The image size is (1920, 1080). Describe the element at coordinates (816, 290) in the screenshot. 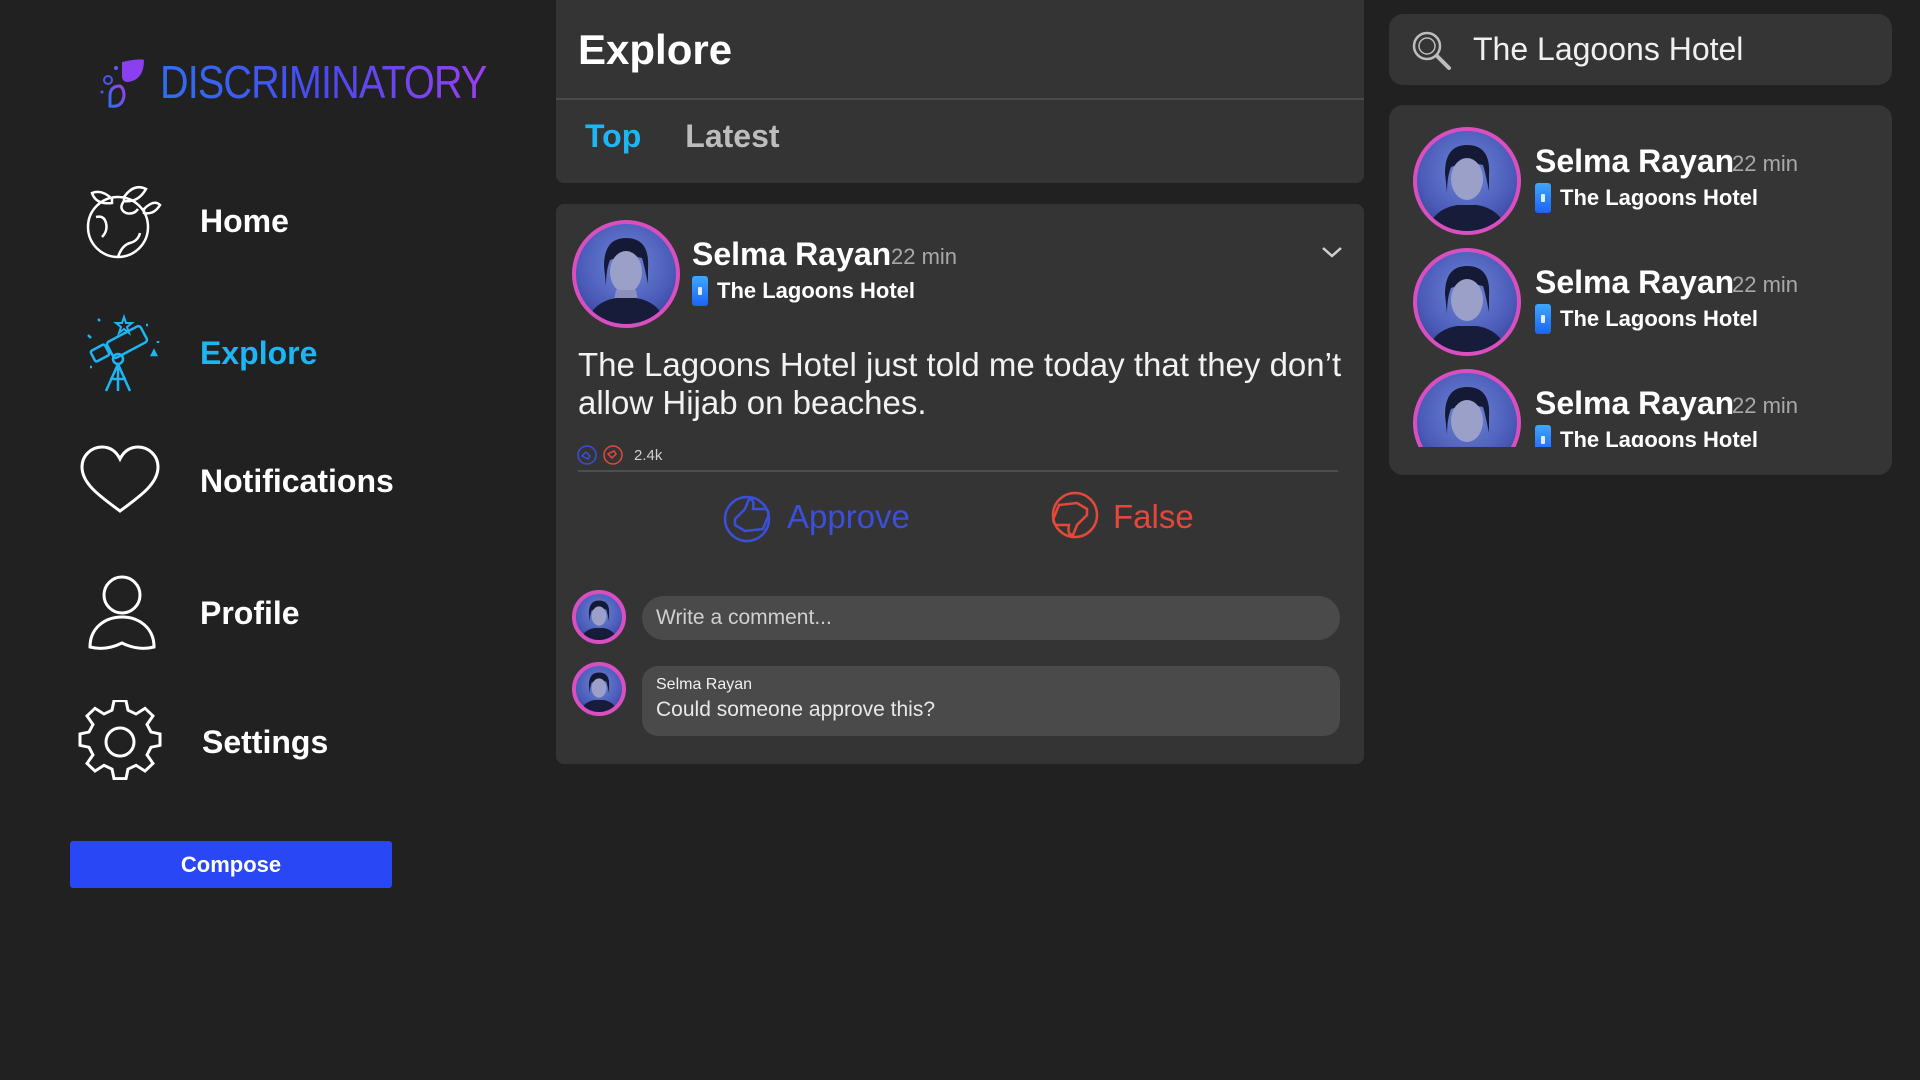

I see `post-location-text: The Lagoons Hotel` at that location.